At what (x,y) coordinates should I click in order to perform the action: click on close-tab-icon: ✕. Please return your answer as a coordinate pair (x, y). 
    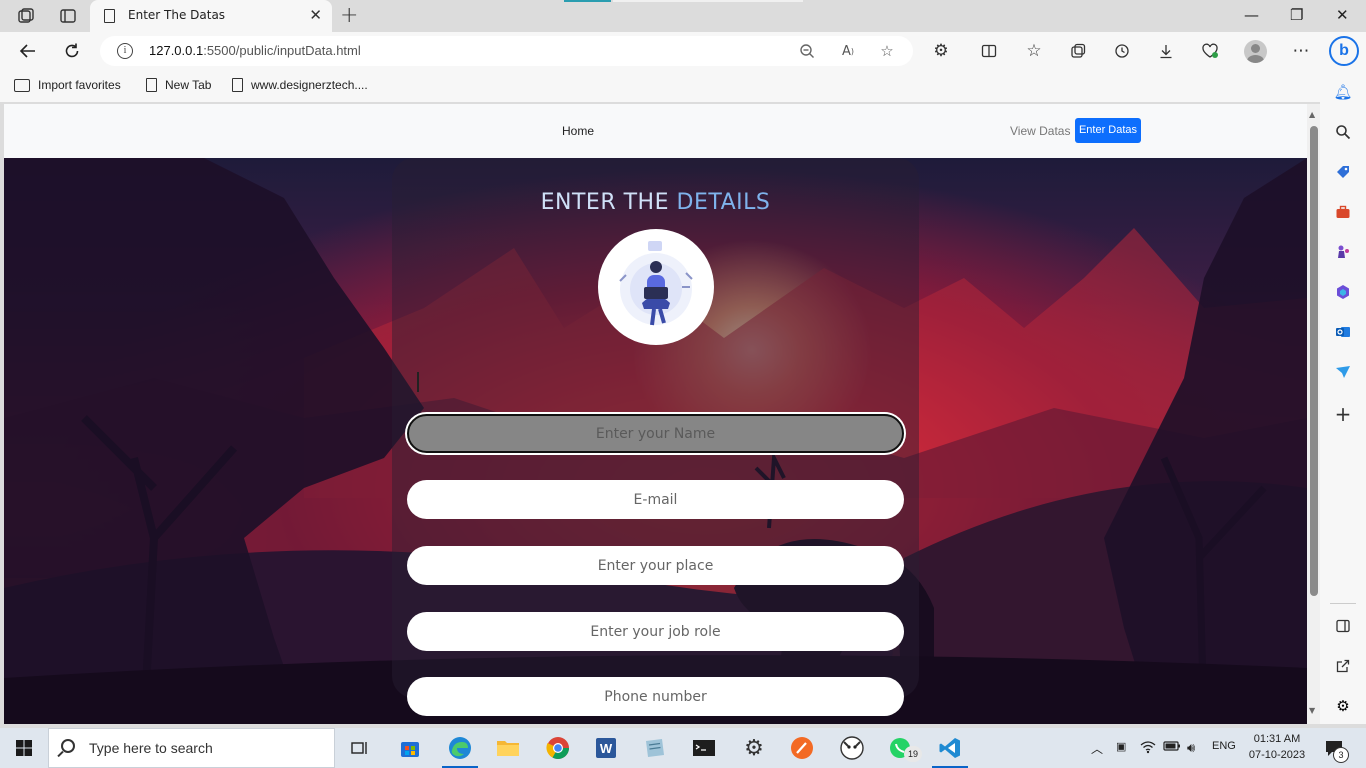
    Looking at the image, I should click on (315, 15).